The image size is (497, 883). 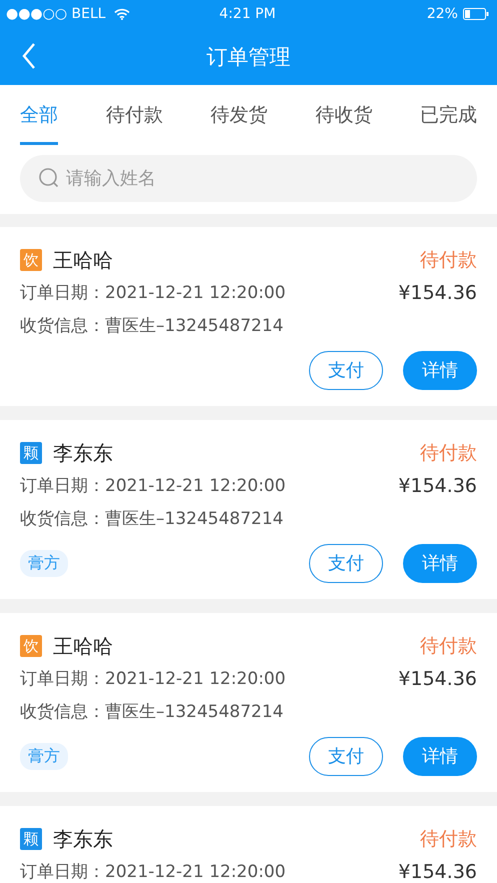 What do you see at coordinates (134, 115) in the screenshot?
I see `filter-tab: 待付款` at bounding box center [134, 115].